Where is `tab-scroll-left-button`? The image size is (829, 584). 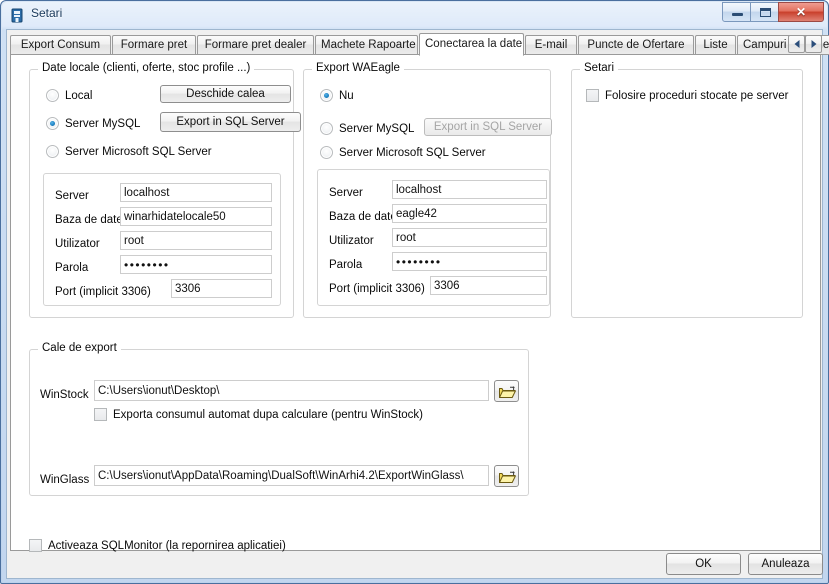
tab-scroll-left-button is located at coordinates (796, 44).